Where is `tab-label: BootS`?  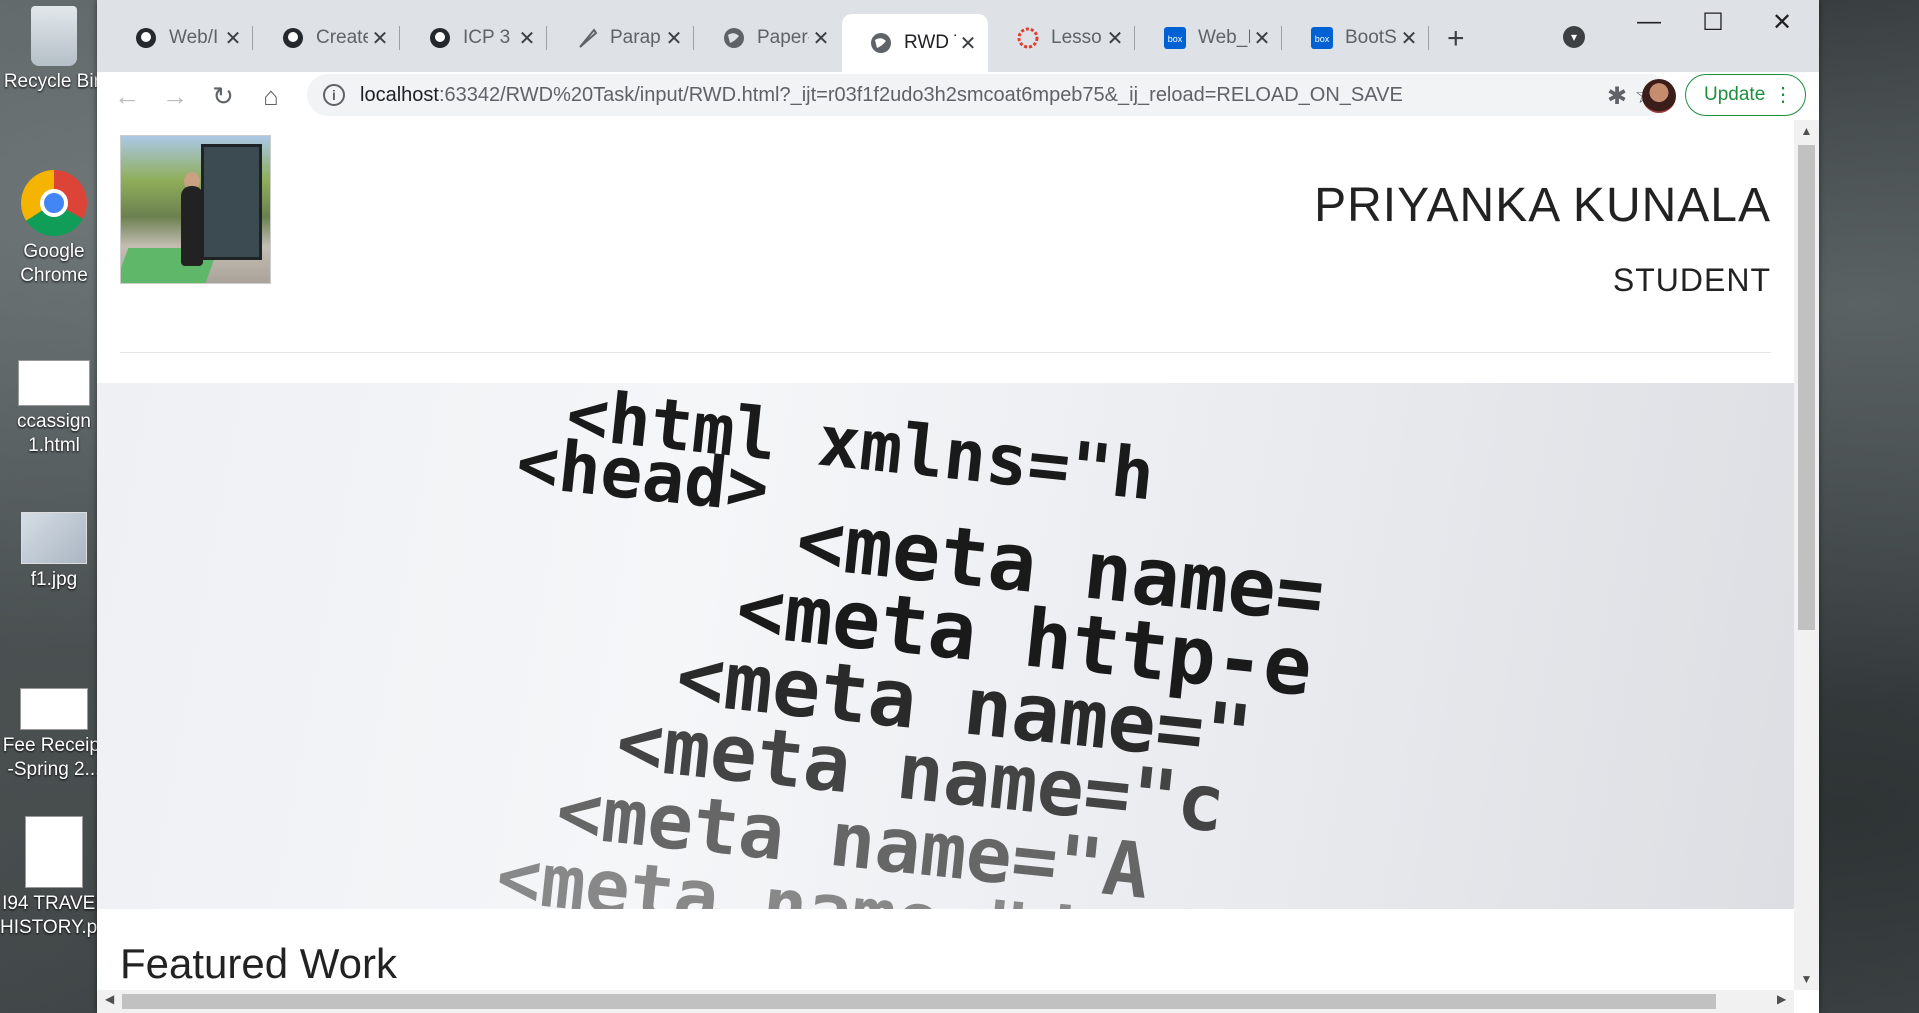 tab-label: BootS is located at coordinates (1371, 37).